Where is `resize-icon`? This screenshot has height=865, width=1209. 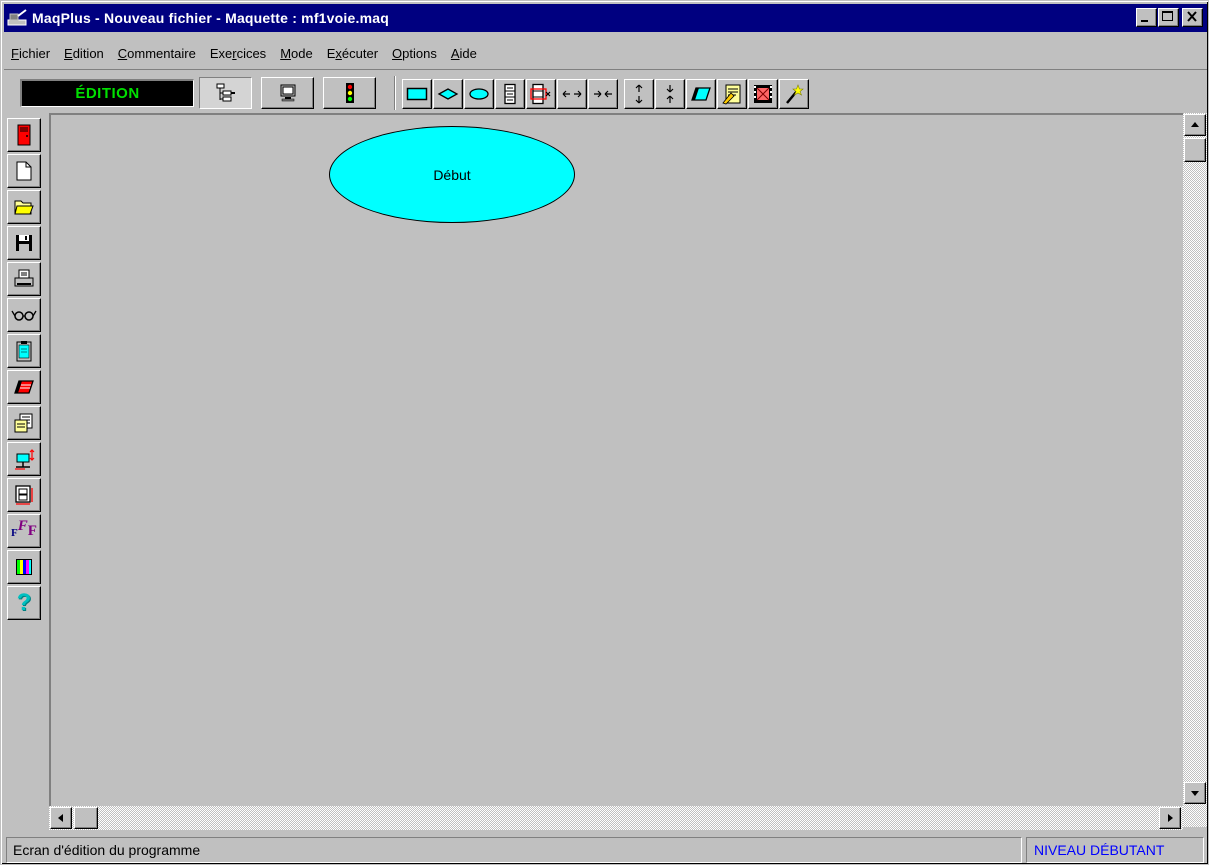
resize-icon is located at coordinates (24, 459).